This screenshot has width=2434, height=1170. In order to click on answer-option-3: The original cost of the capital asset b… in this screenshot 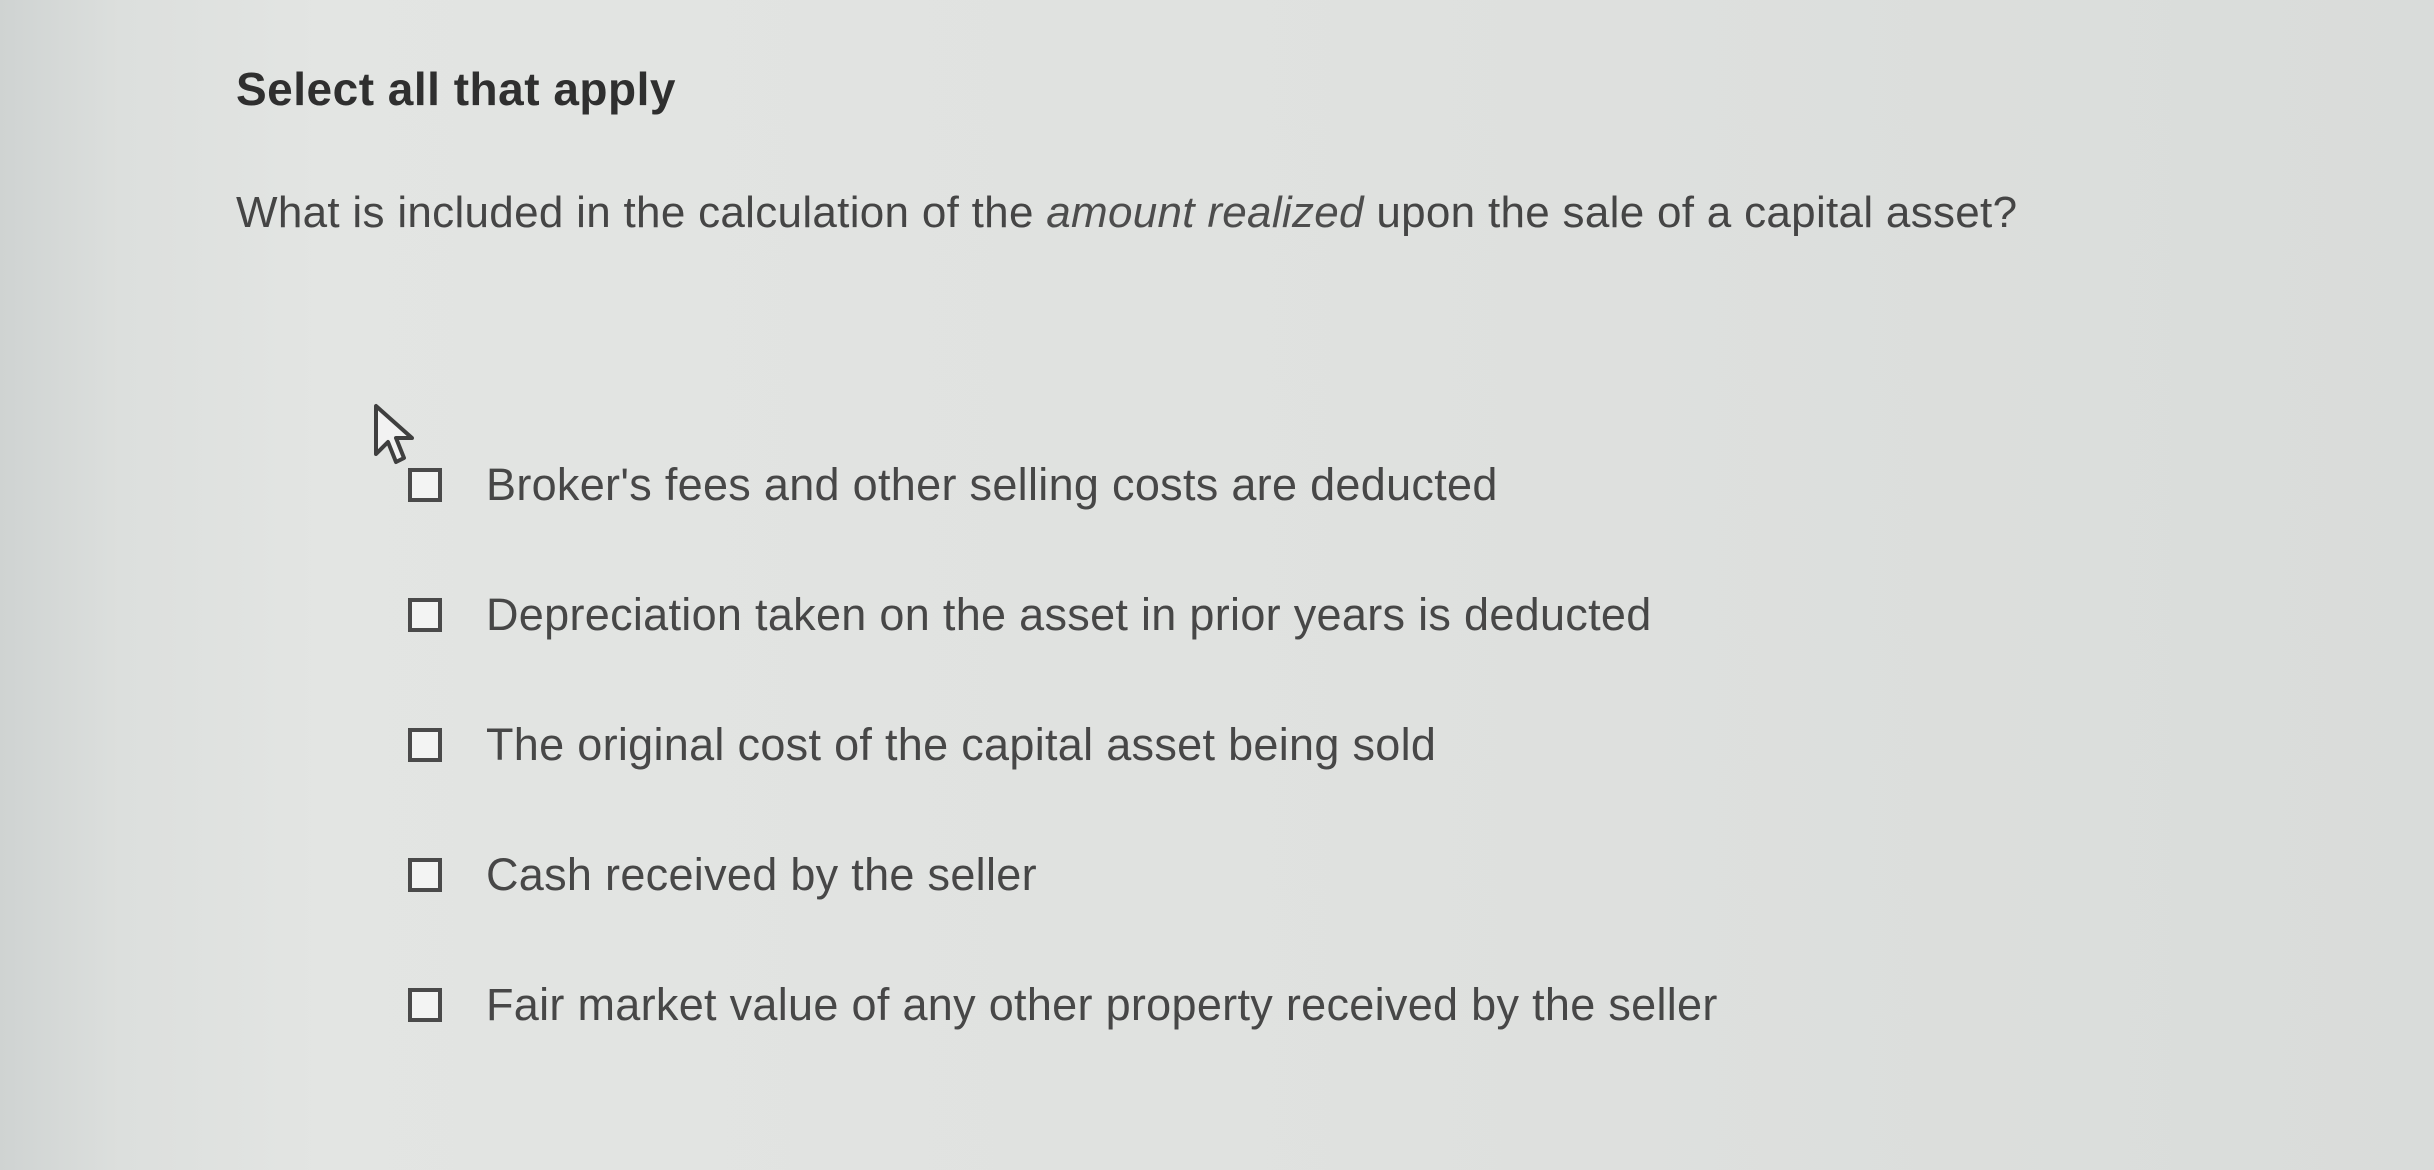, I will do `click(1258, 745)`.